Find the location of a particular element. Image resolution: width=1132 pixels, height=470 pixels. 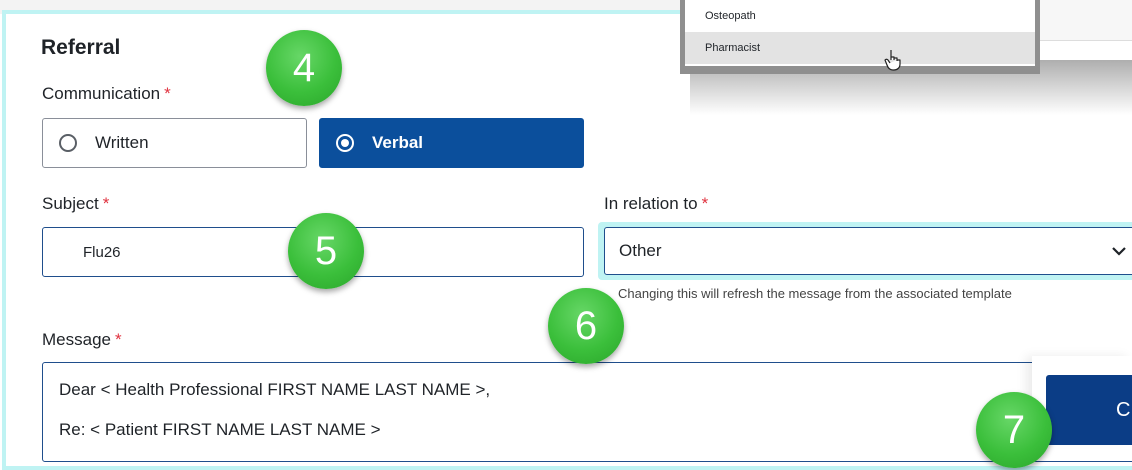

radio-checked-icon is located at coordinates (345, 143).